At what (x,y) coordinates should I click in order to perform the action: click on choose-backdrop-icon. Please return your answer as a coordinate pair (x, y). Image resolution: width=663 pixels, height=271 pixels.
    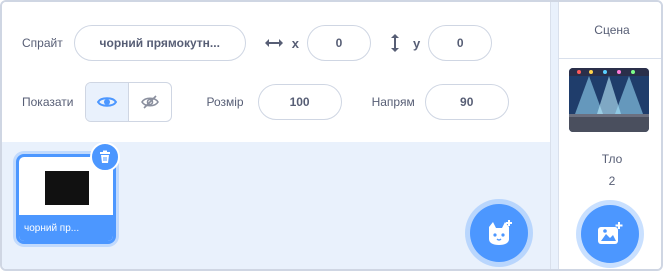
    Looking at the image, I should click on (610, 234).